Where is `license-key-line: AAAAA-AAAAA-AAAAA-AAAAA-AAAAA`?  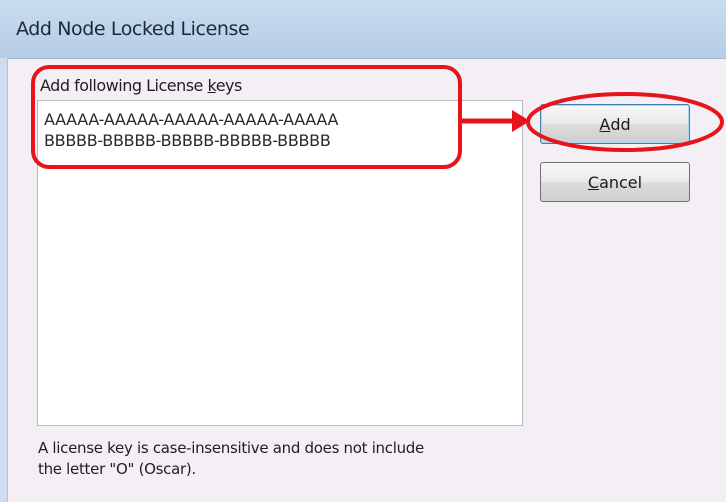 license-key-line: AAAAA-AAAAA-AAAAA-AAAAA-AAAAA is located at coordinates (191, 119).